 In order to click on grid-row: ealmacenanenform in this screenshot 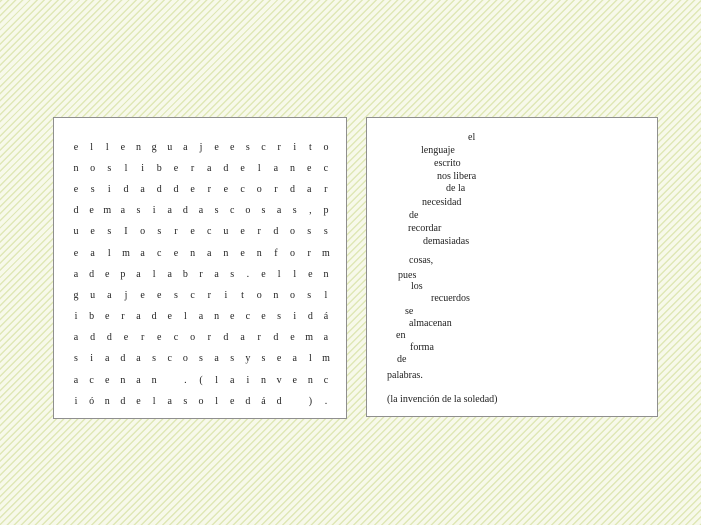, I will do `click(201, 253)`.